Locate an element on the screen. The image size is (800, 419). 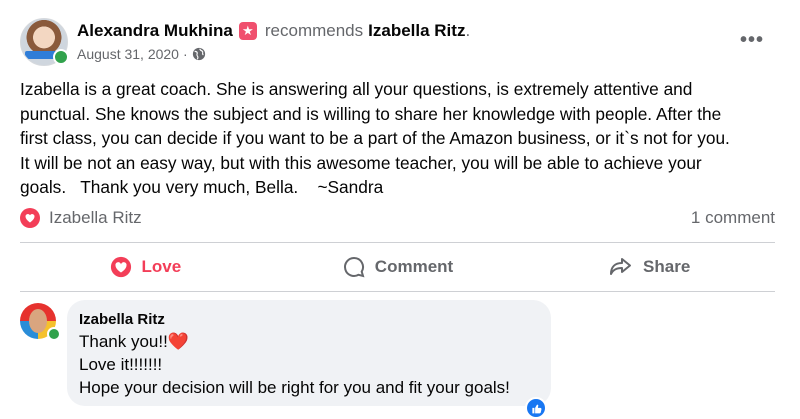
comment-count-link: 1 comment is located at coordinates (733, 218).